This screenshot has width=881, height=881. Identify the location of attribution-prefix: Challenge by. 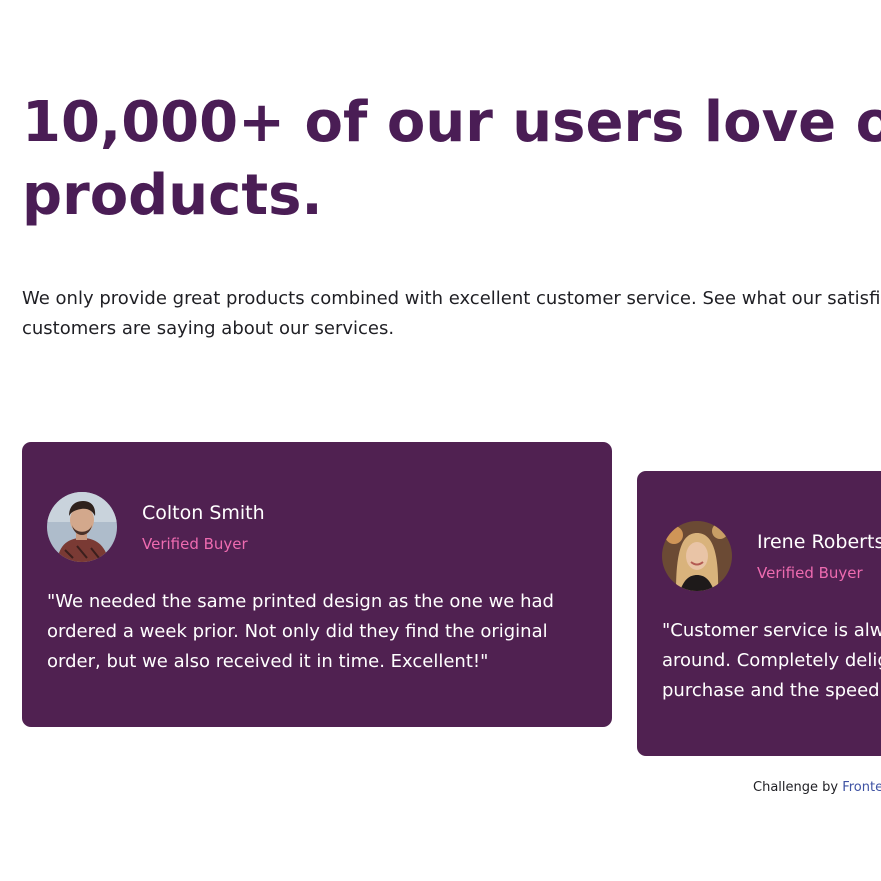
(798, 787).